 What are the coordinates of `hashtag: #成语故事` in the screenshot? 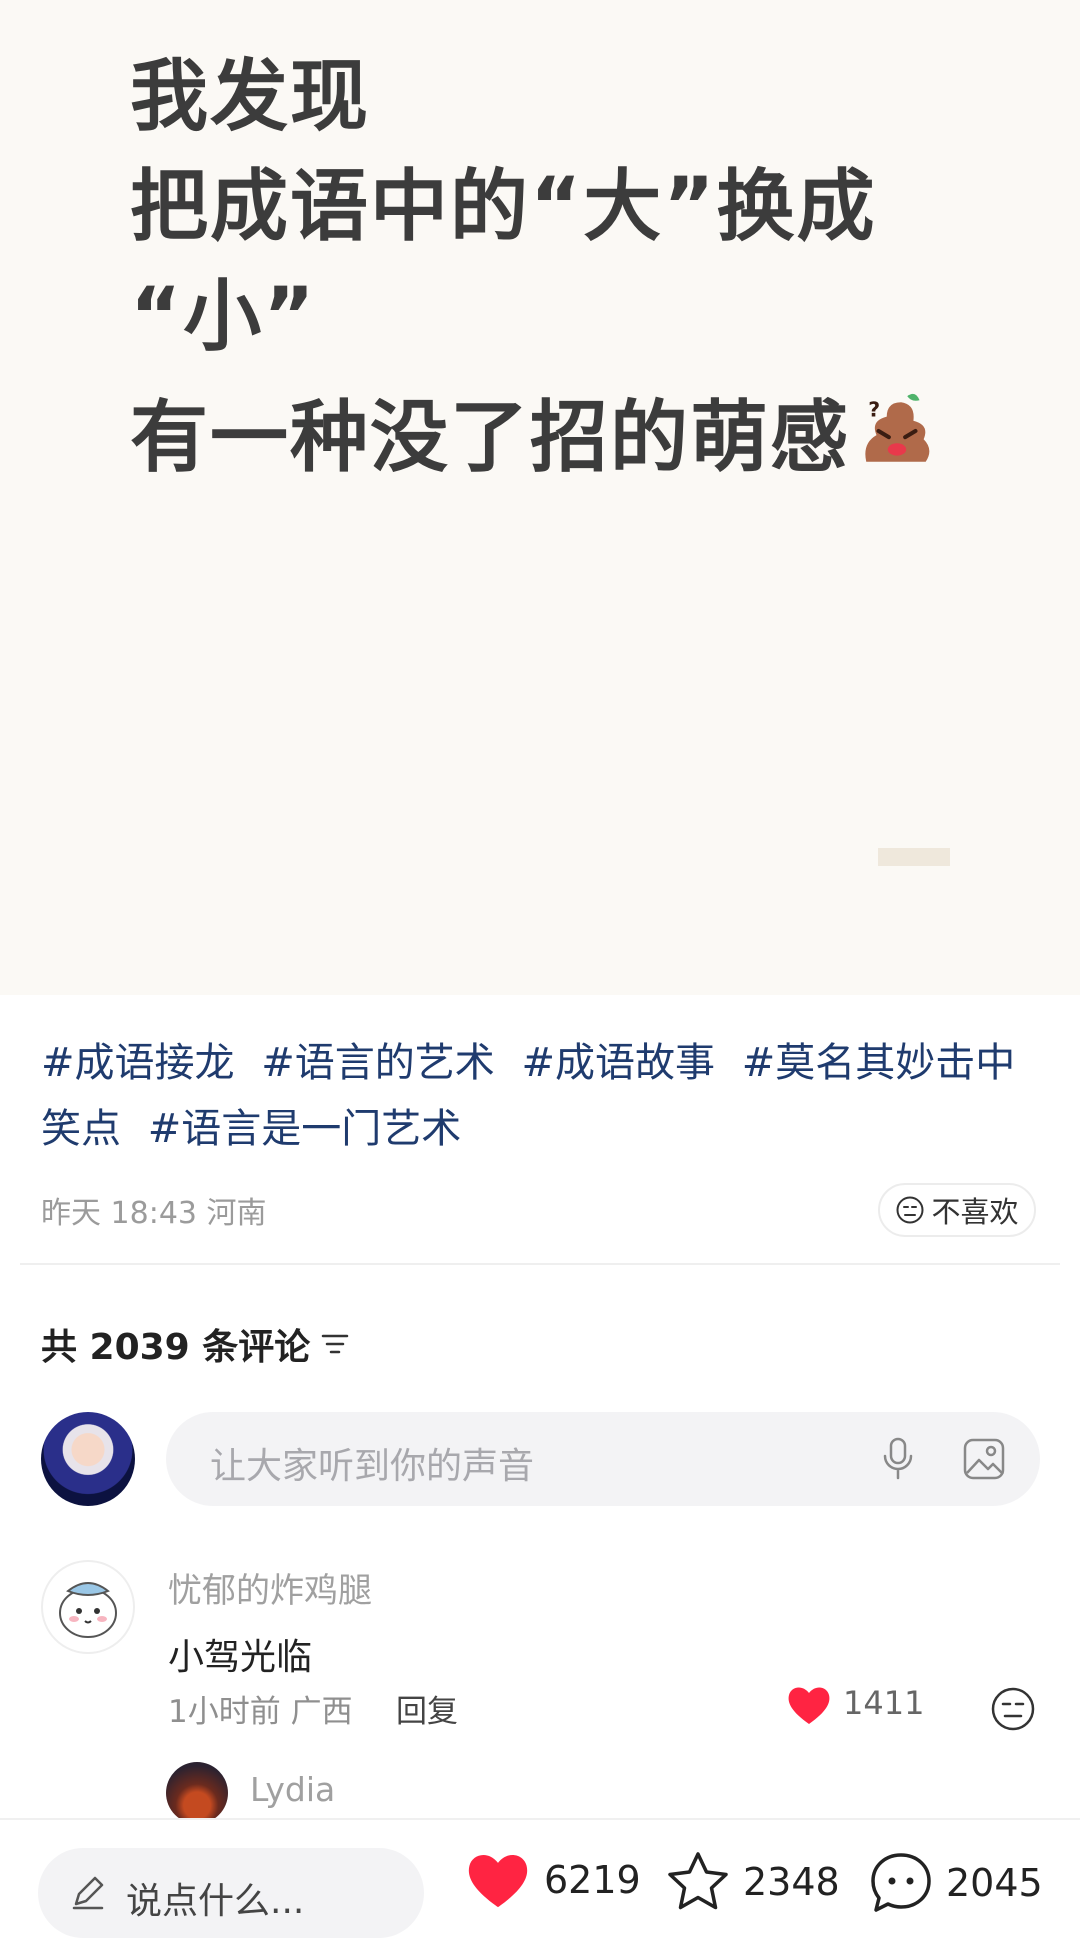 It's located at (618, 1063).